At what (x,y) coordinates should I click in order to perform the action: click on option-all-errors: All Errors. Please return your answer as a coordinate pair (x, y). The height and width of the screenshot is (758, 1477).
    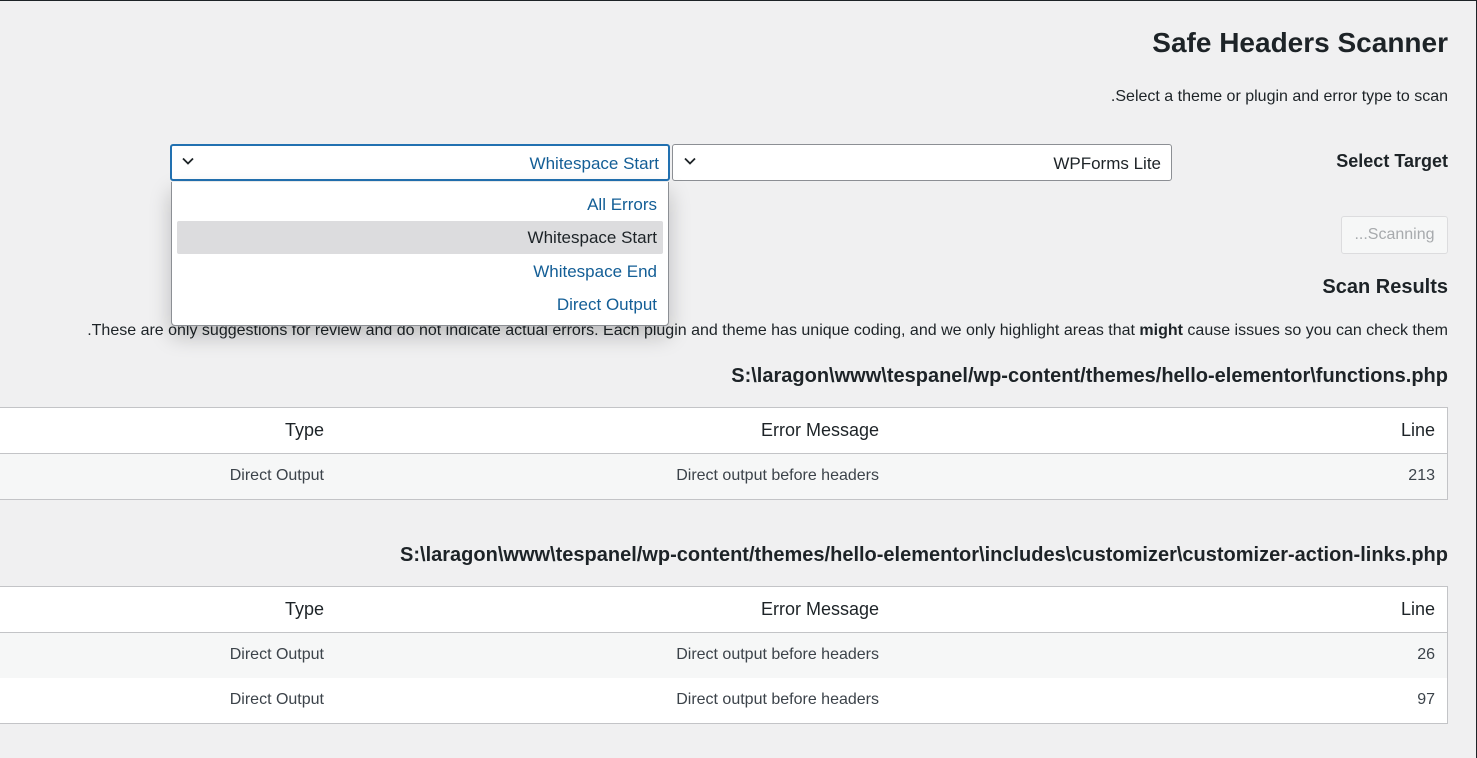
    Looking at the image, I should click on (420, 204).